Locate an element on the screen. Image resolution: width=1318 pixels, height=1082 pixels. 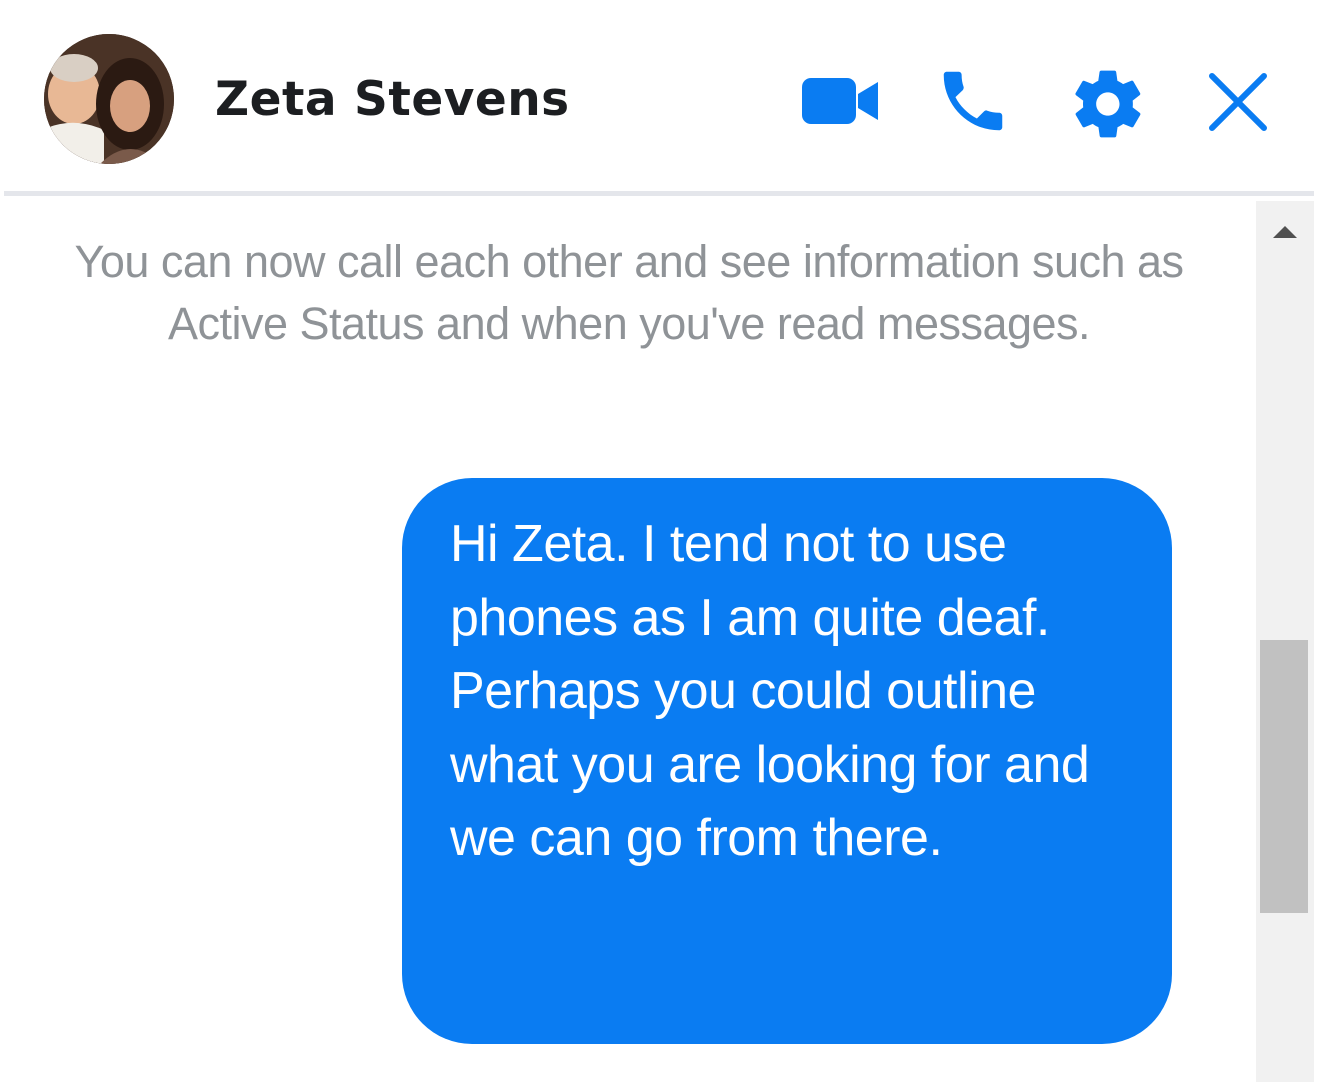
avatar is located at coordinates (109, 99).